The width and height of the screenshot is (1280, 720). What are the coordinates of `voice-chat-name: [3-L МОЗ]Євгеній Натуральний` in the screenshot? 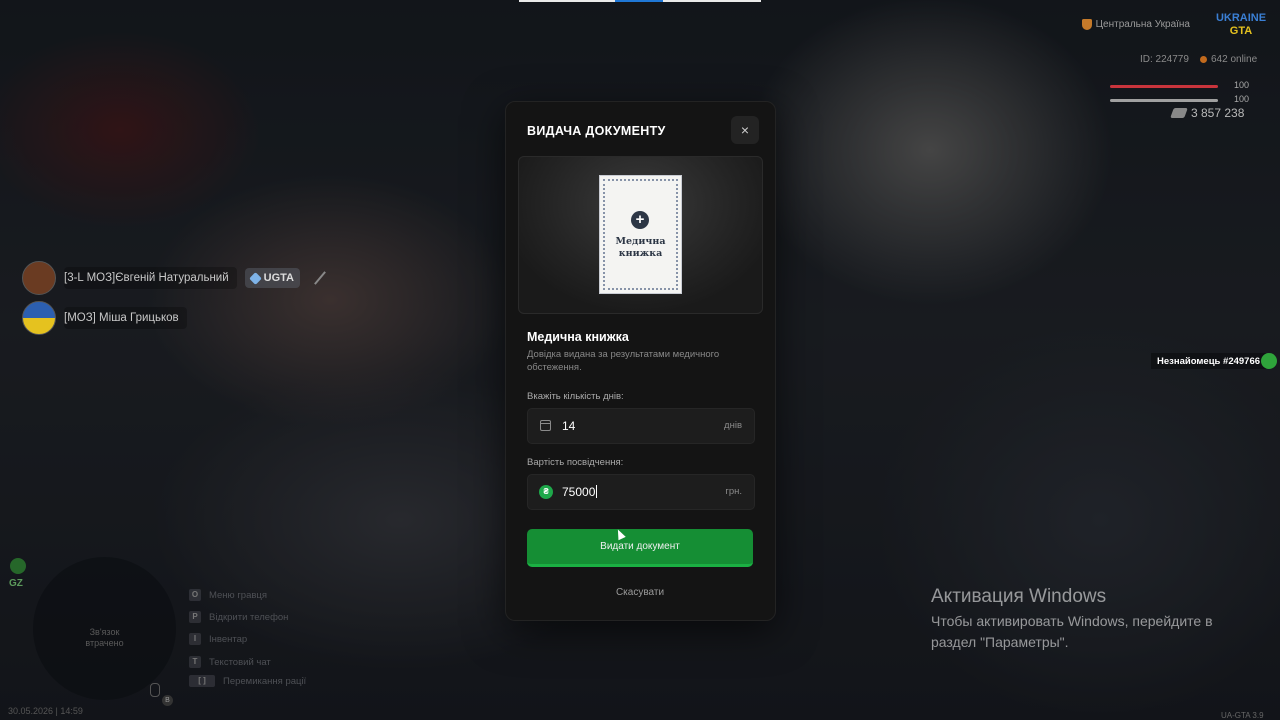 It's located at (150, 278).